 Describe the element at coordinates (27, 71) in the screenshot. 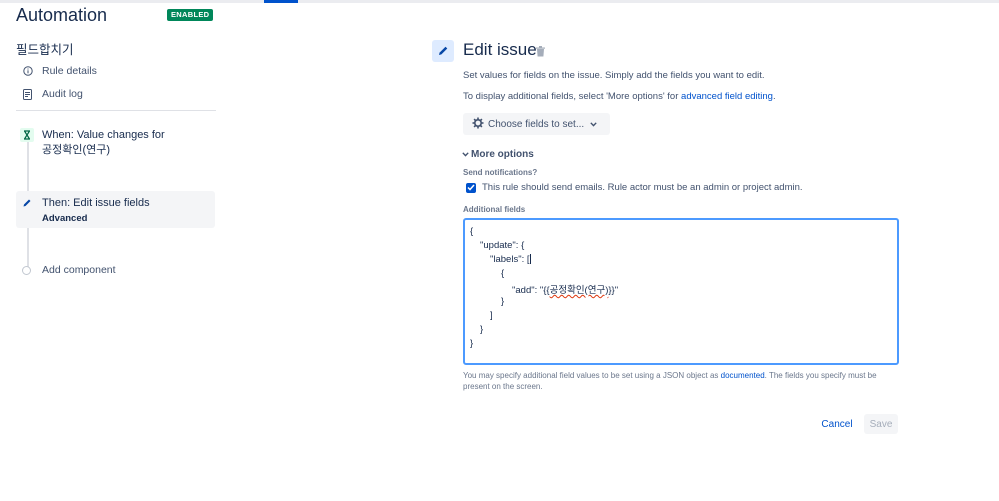

I see `info-icon` at that location.